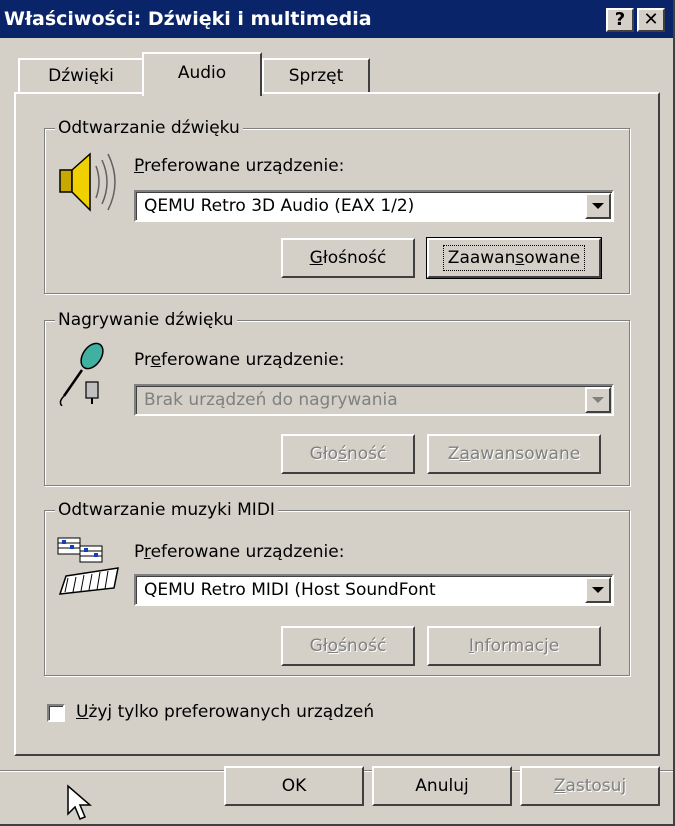 The image size is (675, 826). Describe the element at coordinates (87, 182) in the screenshot. I see `speaker-icon` at that location.